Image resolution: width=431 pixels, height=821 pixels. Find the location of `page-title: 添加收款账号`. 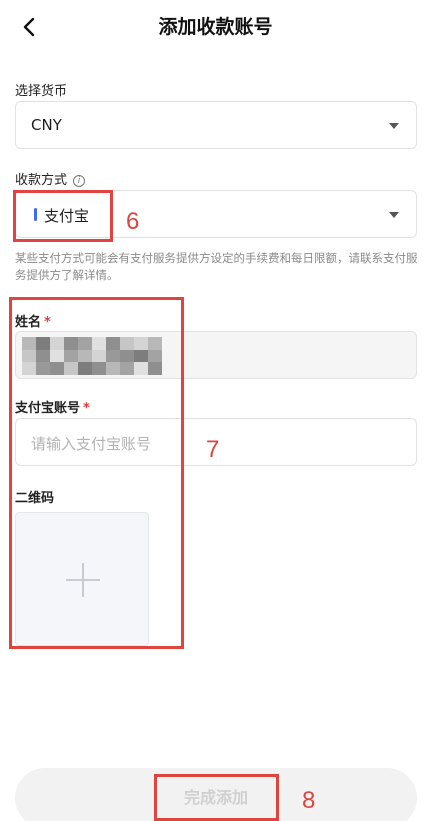

page-title: 添加收款账号 is located at coordinates (215, 27).